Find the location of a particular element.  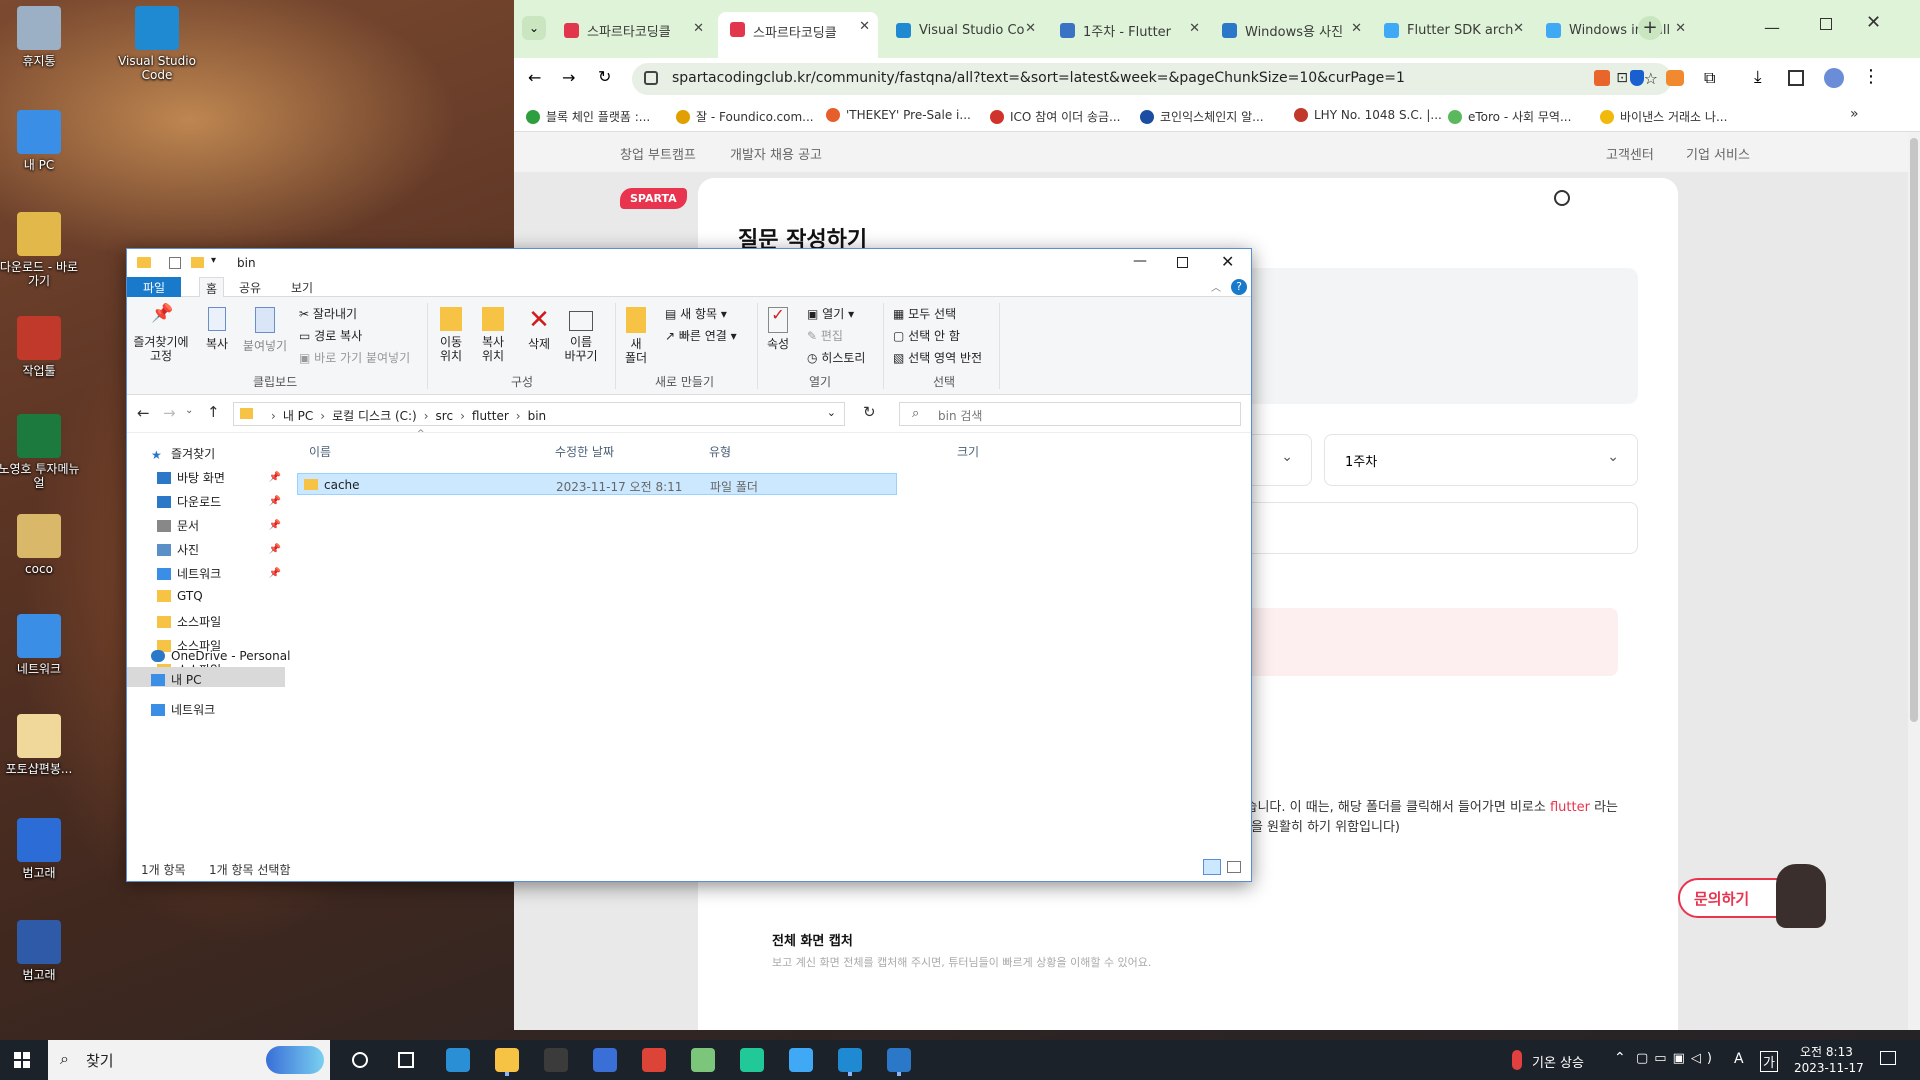

chrome-icon is located at coordinates (654, 1060).